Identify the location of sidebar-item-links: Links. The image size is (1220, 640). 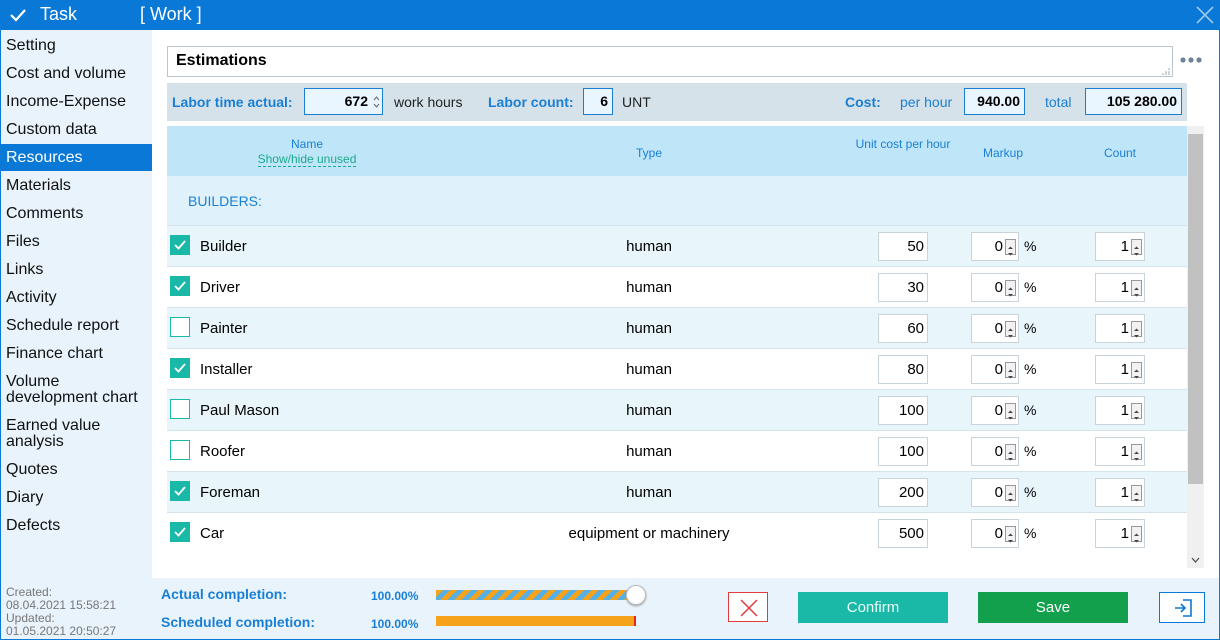
(76, 270).